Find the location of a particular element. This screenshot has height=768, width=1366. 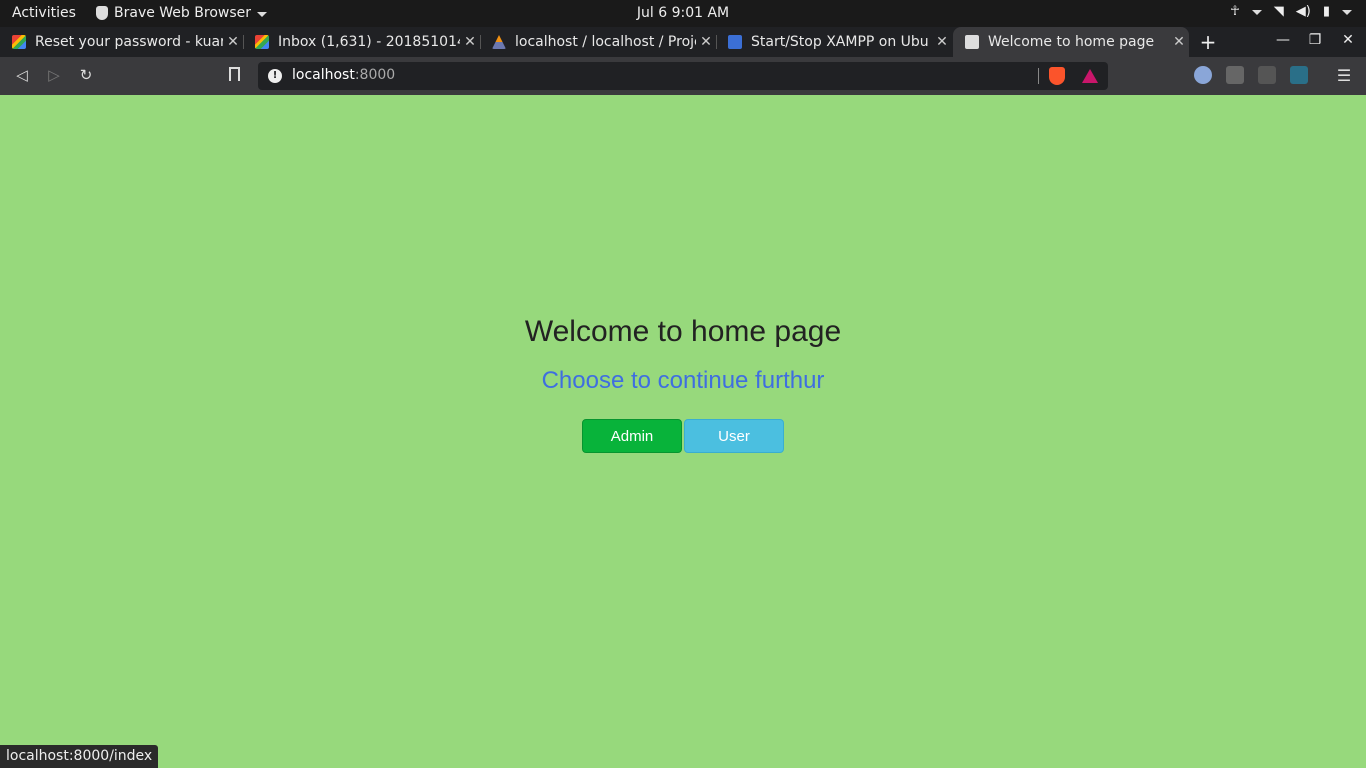

globe-icon is located at coordinates (972, 42).